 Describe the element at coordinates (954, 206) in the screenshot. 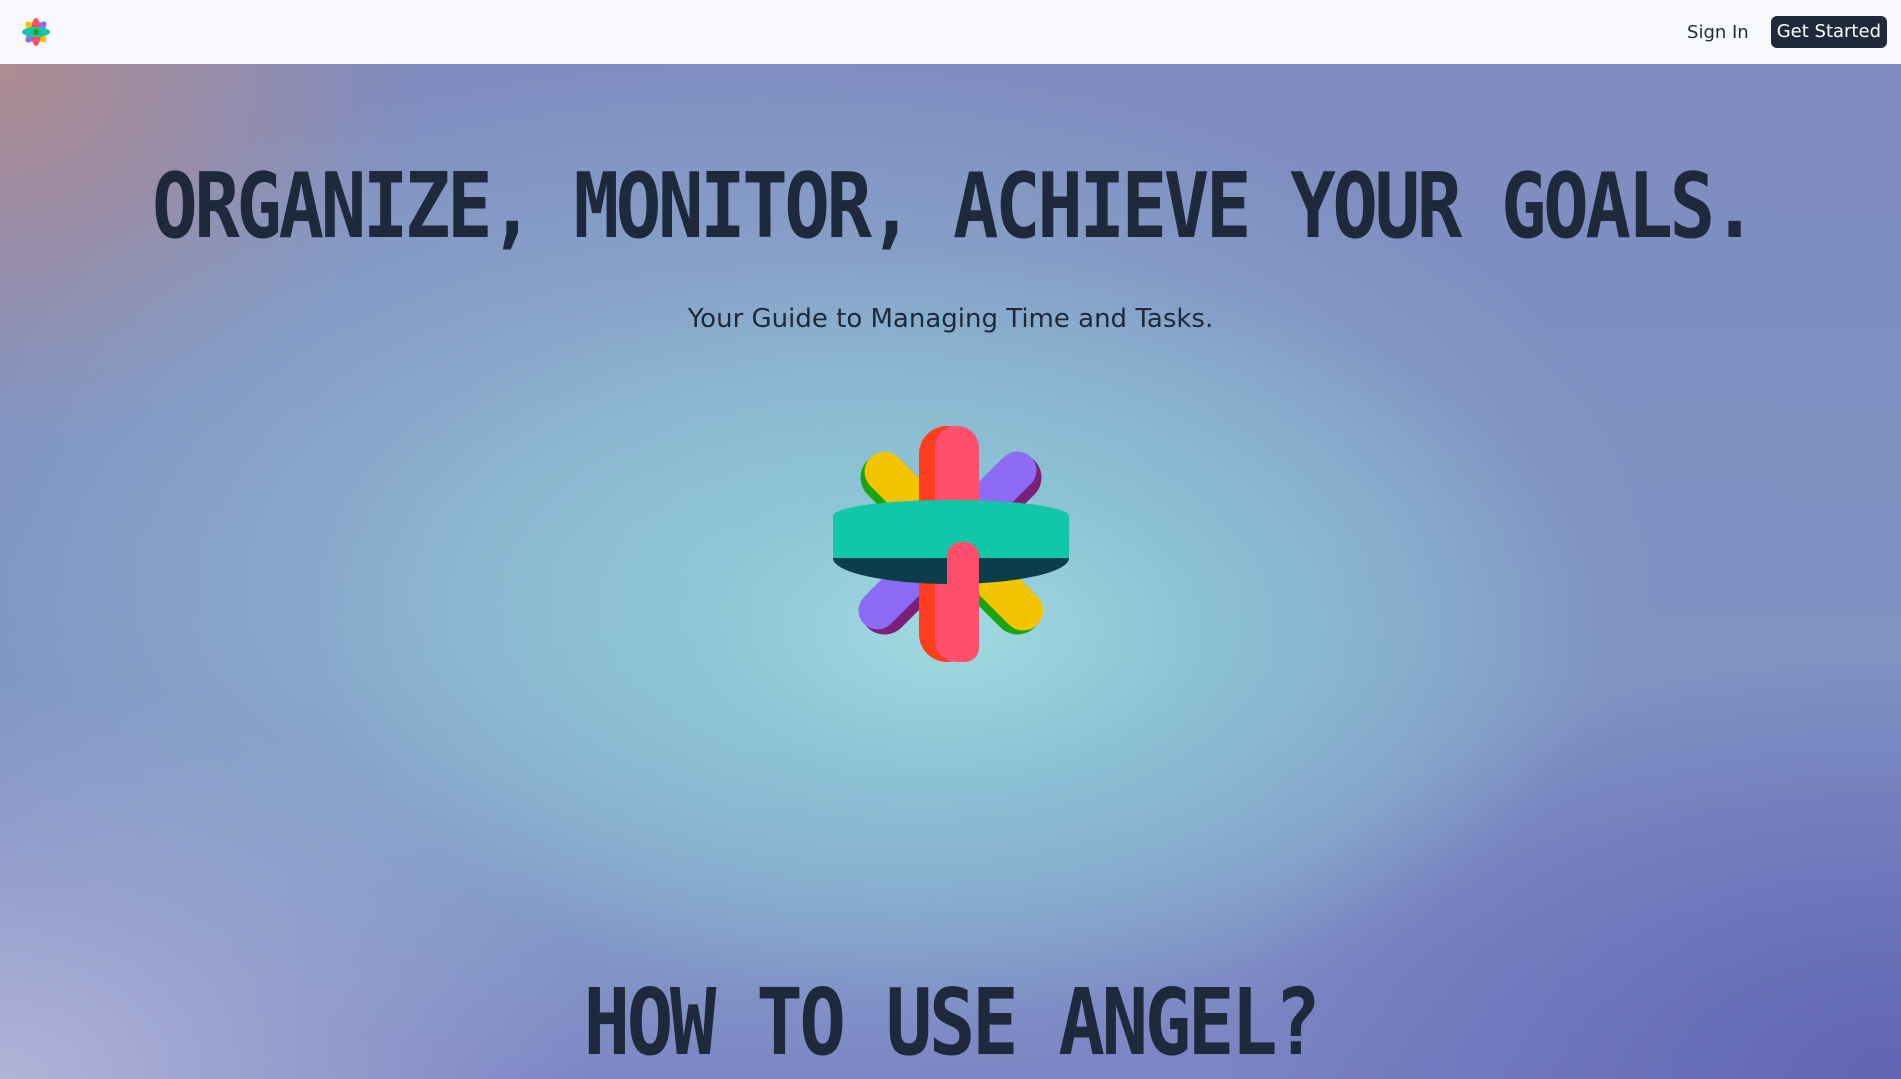

I see `hero-title: ORGANIZE, MONITOR, ACHIEVE YOUR GOALS.` at that location.